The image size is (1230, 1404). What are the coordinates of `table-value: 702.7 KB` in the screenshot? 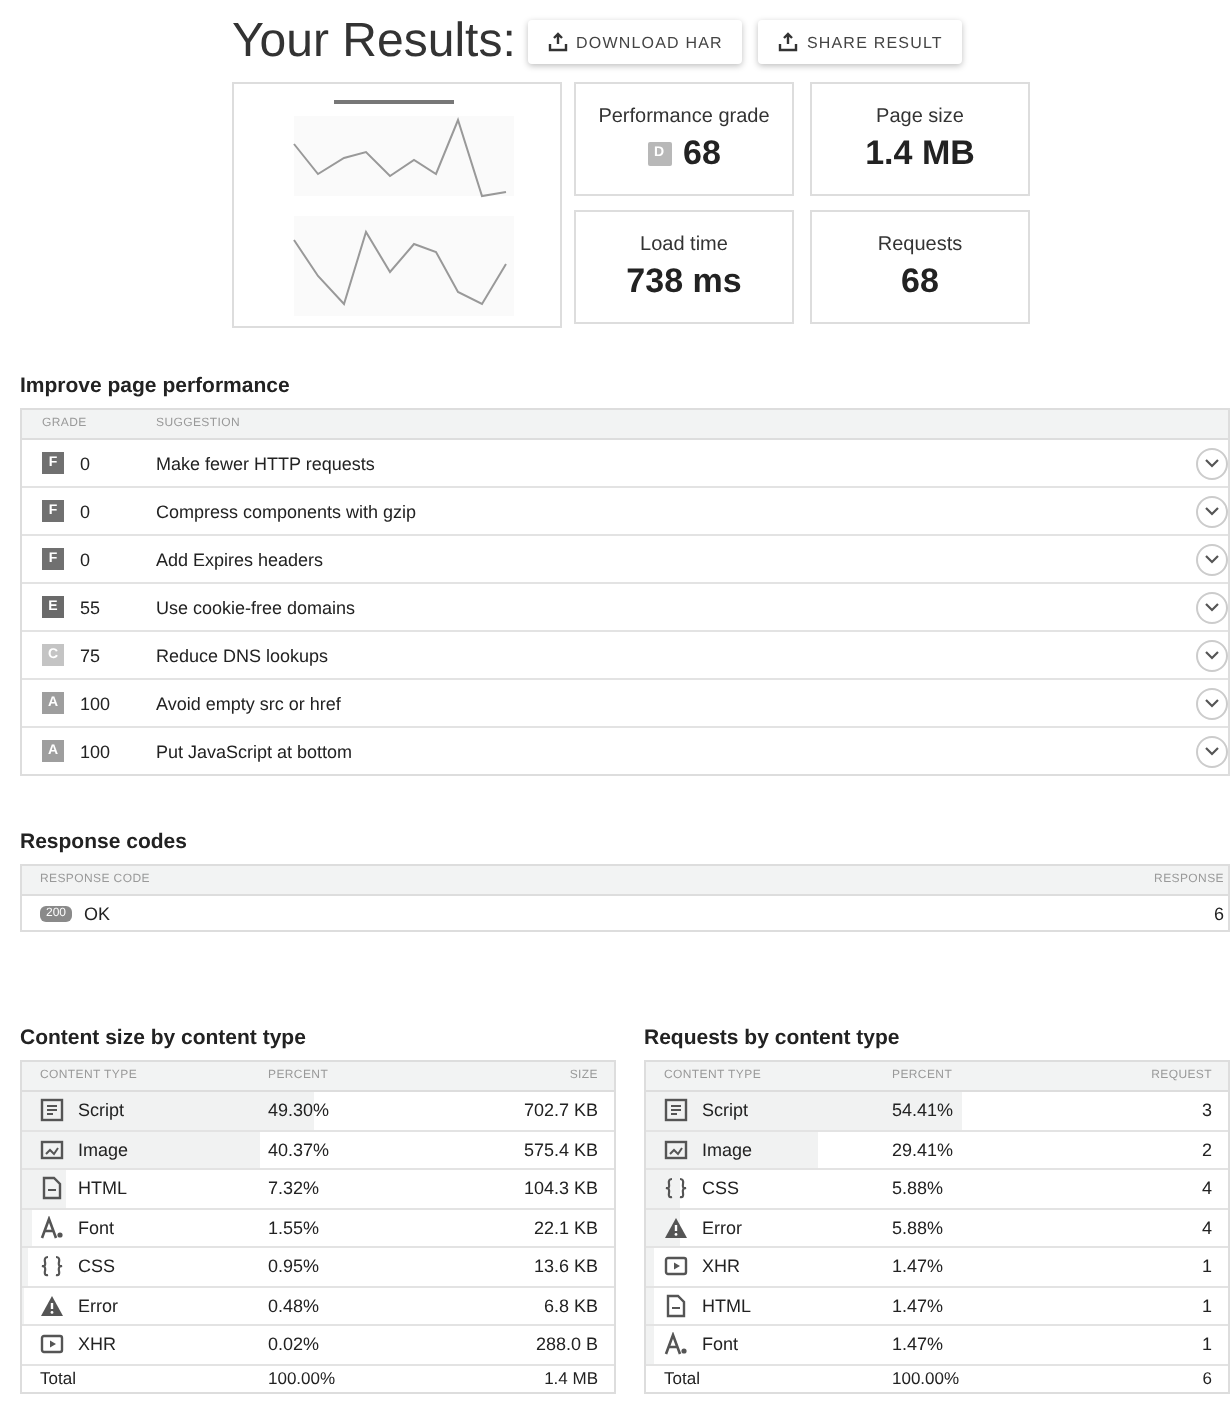 It's located at (561, 1110).